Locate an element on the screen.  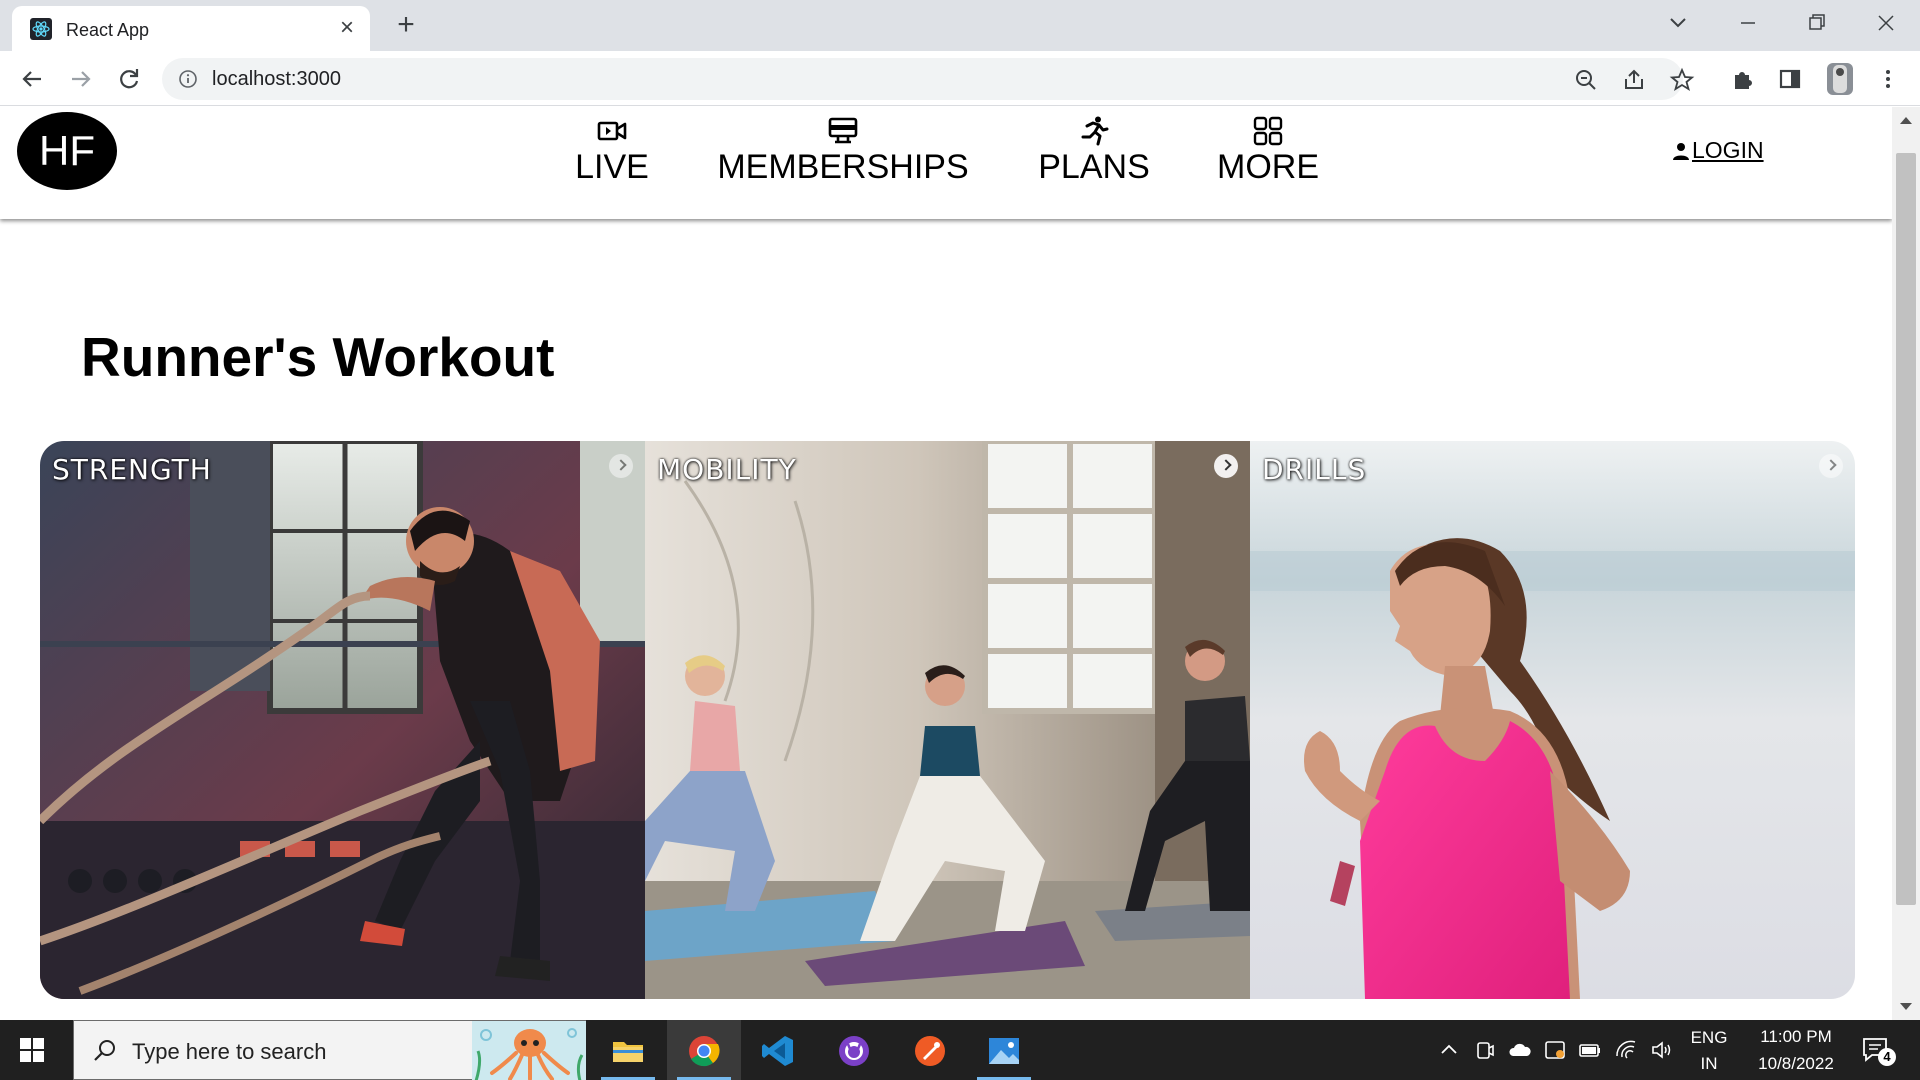
page-scrollbar is located at coordinates (1906, 563).